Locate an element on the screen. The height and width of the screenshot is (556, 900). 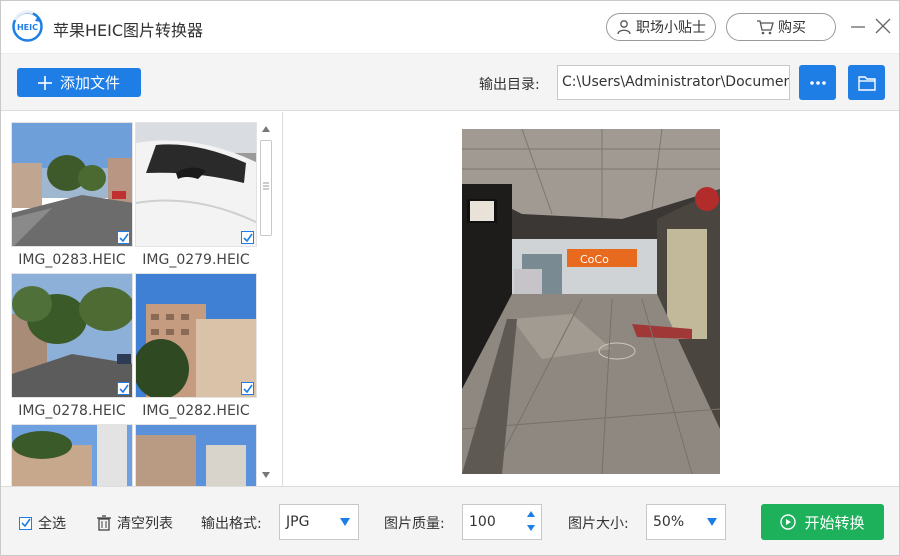
scroll-thumb is located at coordinates (266, 188).